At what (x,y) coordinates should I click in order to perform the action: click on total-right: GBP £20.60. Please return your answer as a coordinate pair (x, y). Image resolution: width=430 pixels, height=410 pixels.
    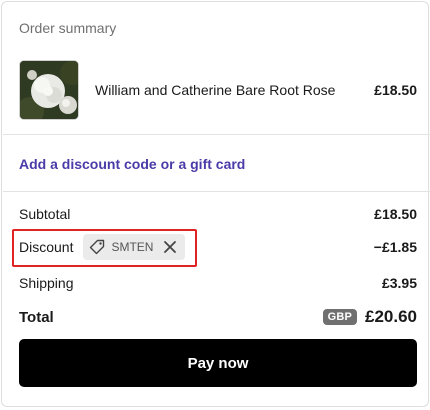
    Looking at the image, I should click on (369, 317).